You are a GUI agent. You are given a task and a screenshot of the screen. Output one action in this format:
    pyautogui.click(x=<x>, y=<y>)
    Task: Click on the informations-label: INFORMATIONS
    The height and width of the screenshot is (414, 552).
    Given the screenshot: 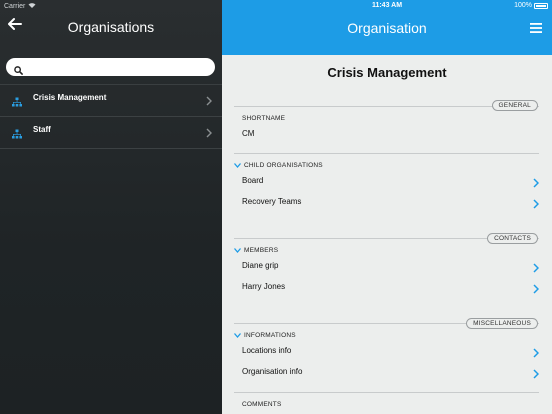 What is the action you would take?
    pyautogui.click(x=270, y=335)
    